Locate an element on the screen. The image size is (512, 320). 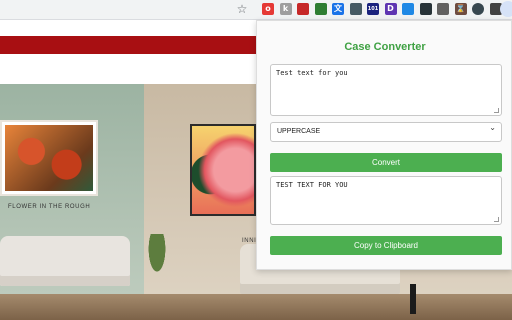
floor is located at coordinates (256, 307).